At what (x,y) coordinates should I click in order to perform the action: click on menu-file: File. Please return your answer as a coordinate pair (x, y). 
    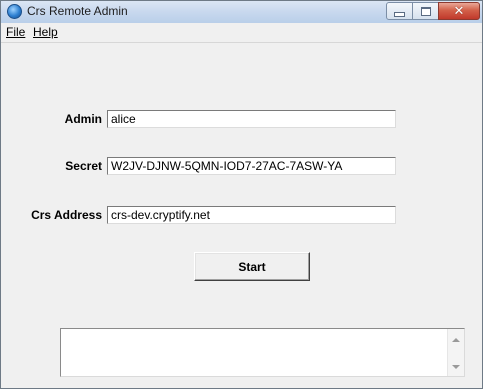
    Looking at the image, I should click on (15, 32).